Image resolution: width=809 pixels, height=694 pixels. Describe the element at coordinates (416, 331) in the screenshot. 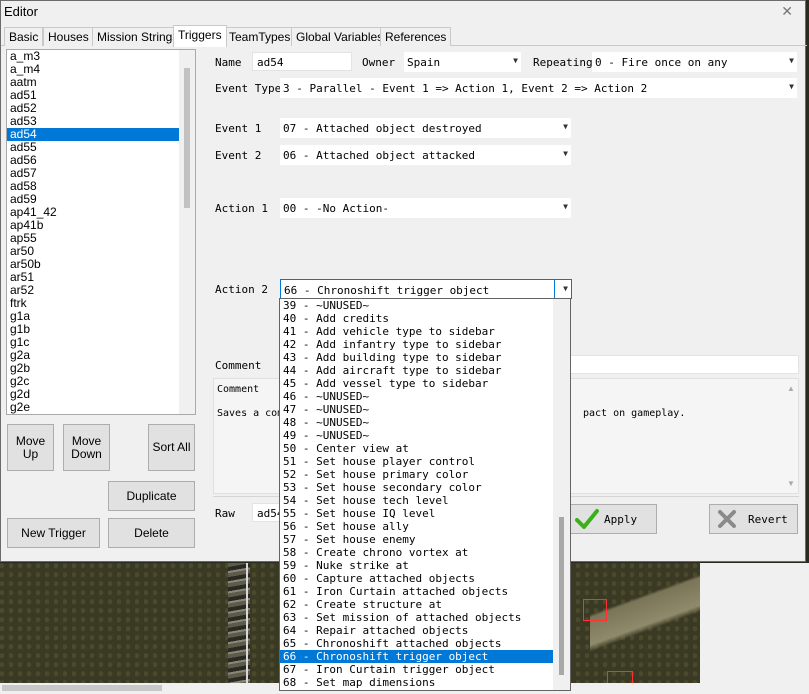

I see `dropdown-option: 41 - Add vehicle type to sidebar` at that location.